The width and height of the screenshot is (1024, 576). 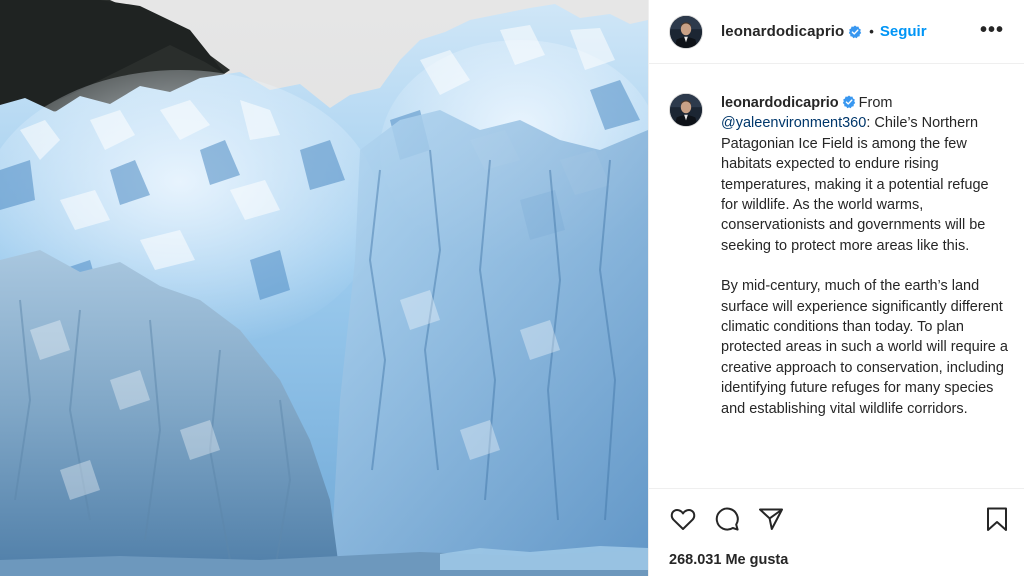 What do you see at coordinates (695, 560) in the screenshot?
I see `likes-number: 268.031` at bounding box center [695, 560].